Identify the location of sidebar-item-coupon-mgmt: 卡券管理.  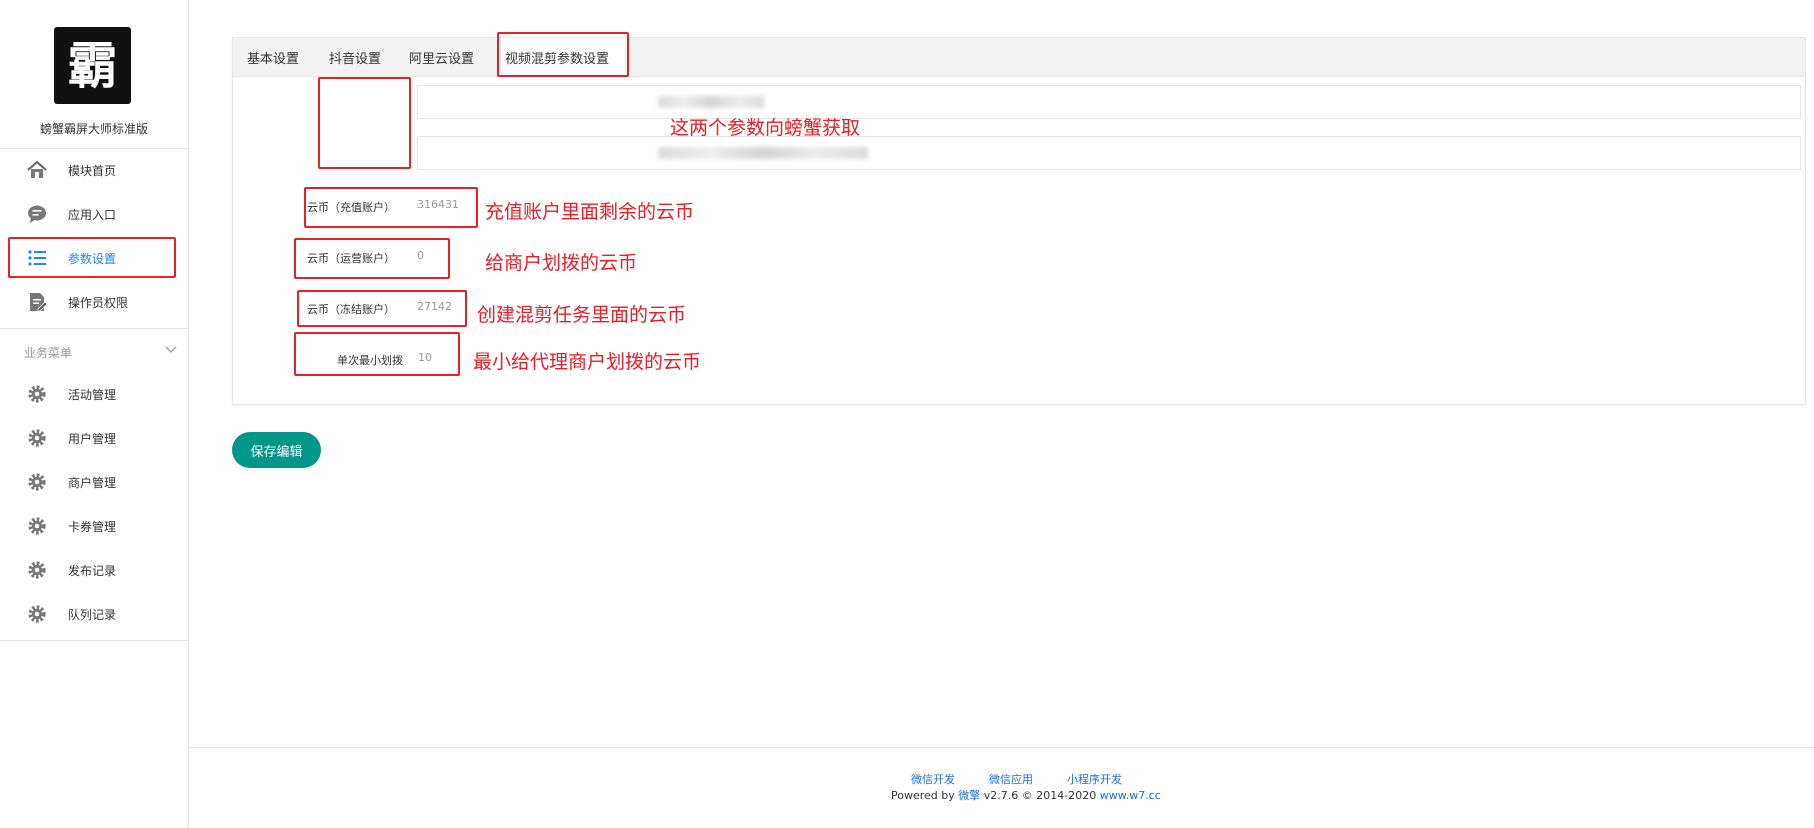
(94, 526).